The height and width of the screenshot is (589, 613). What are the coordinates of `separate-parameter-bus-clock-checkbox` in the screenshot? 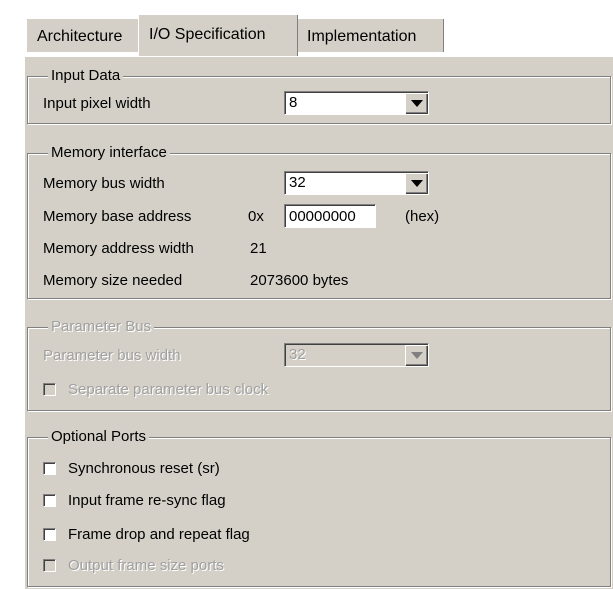 It's located at (49, 389).